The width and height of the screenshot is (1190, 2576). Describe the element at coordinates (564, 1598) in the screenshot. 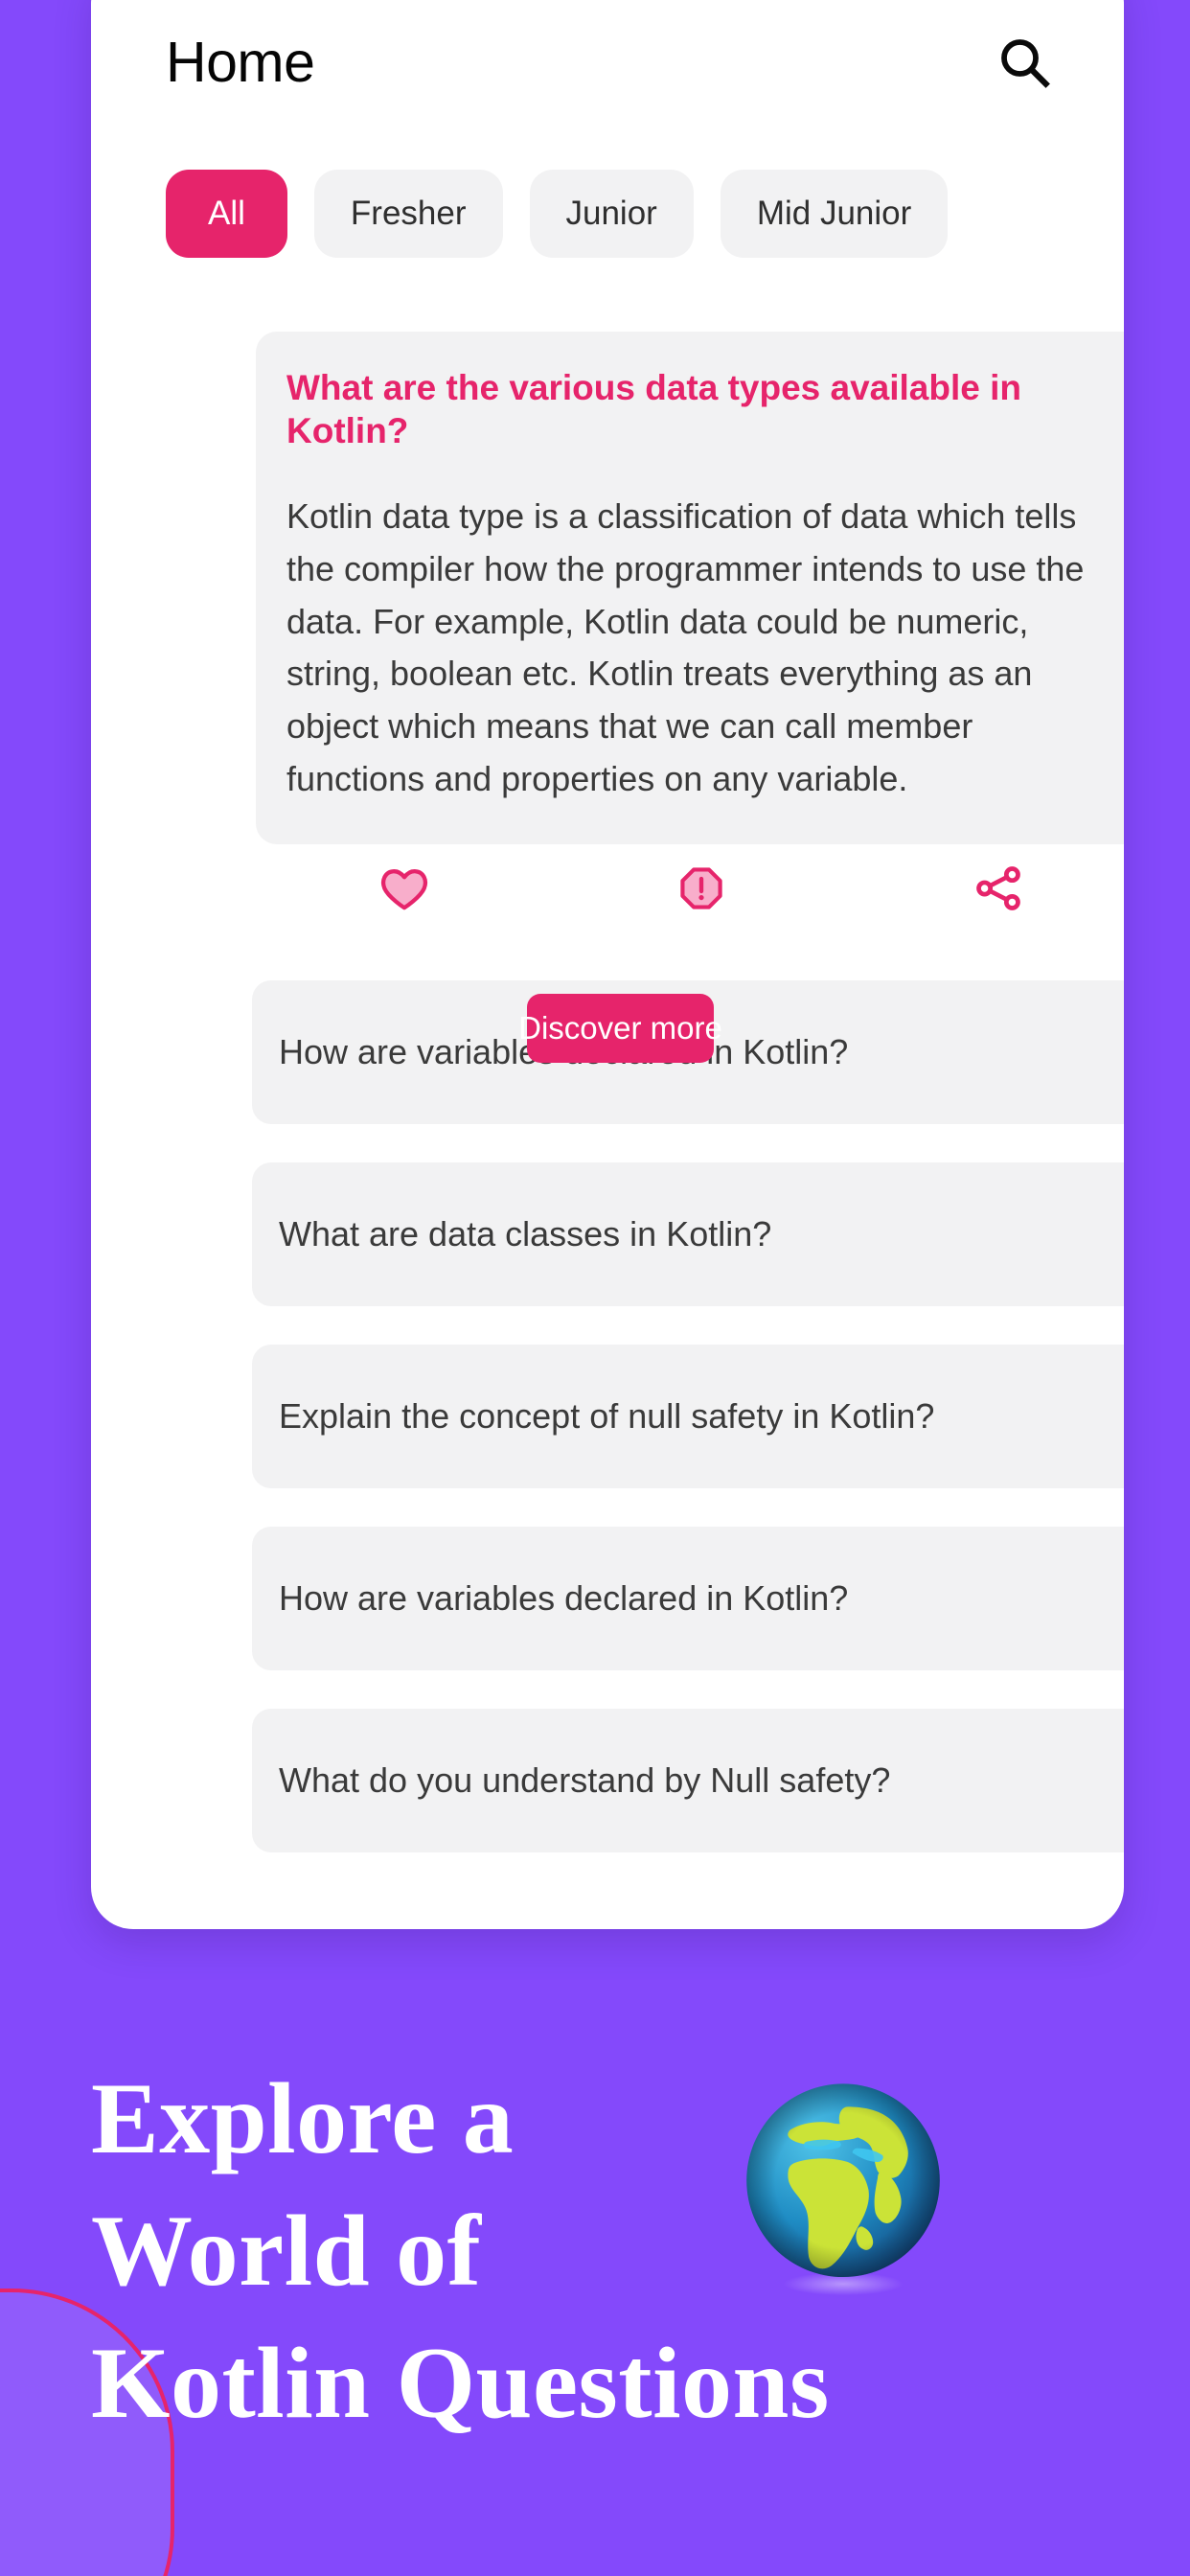

I see `question-text: How are variables declared in Kotlin?` at that location.